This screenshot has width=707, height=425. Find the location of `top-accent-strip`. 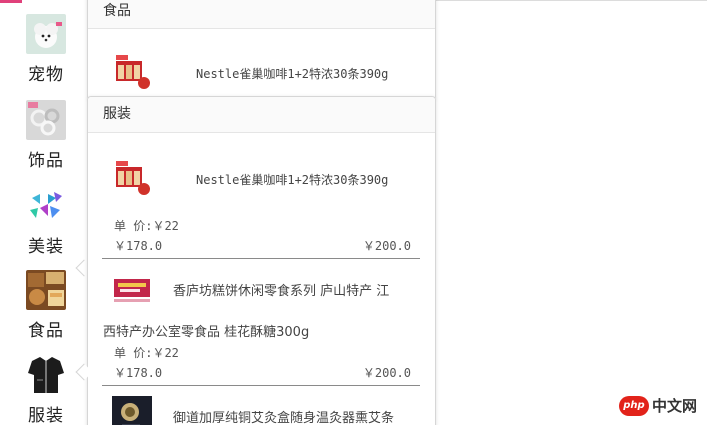

top-accent-strip is located at coordinates (11, 1).